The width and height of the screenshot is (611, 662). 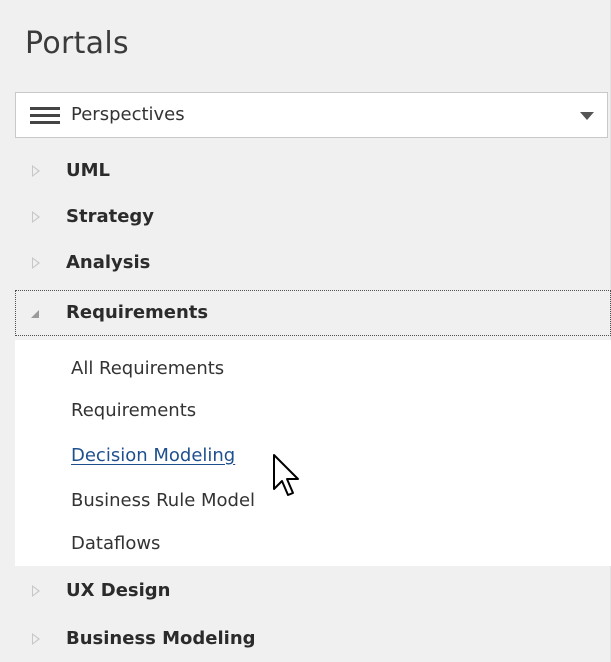 What do you see at coordinates (118, 590) in the screenshot?
I see `tree-node-label: UX Design` at bounding box center [118, 590].